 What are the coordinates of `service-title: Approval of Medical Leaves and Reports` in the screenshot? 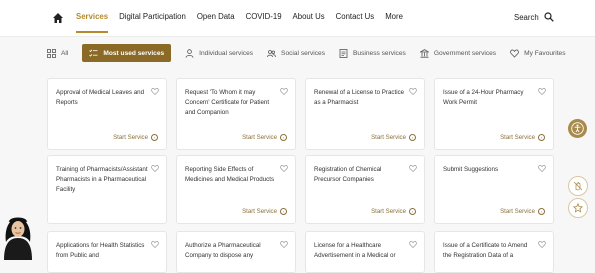 It's located at (100, 97).